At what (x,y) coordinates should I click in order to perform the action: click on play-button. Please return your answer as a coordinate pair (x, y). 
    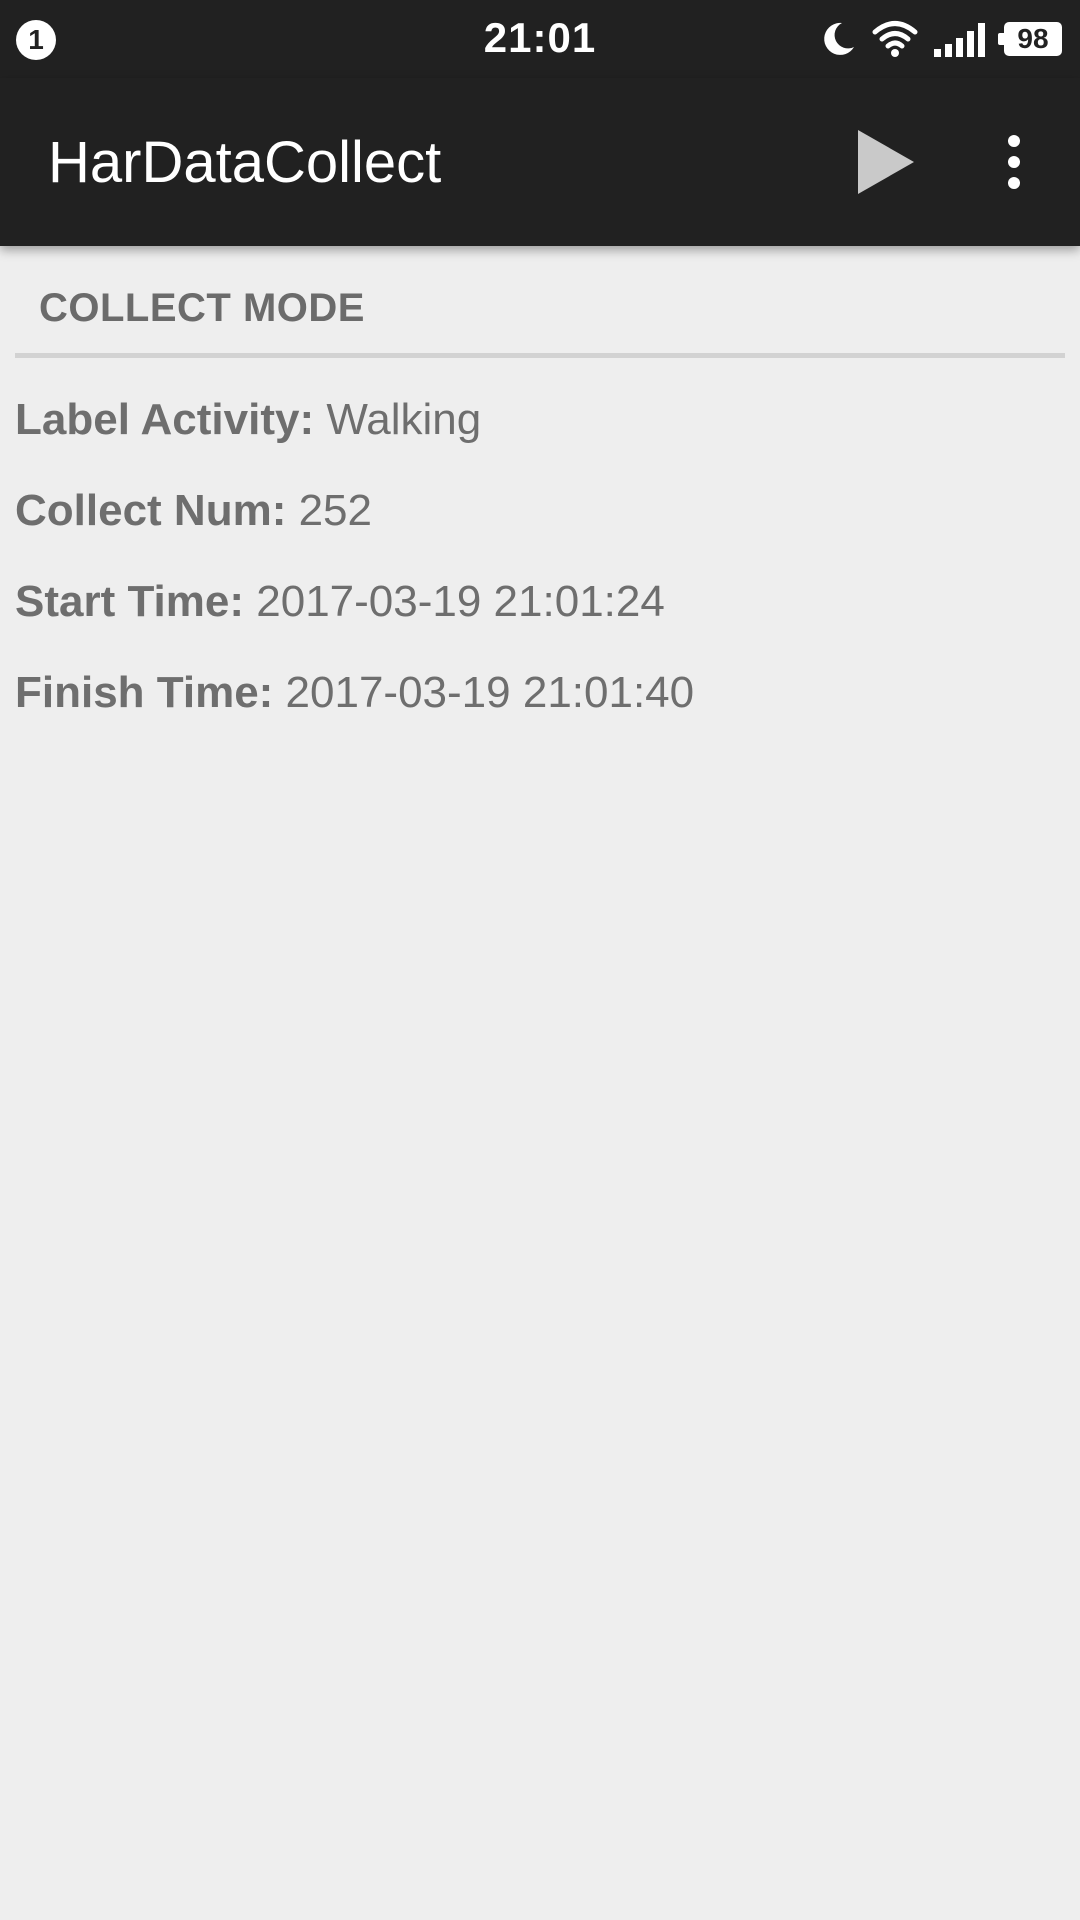
    Looking at the image, I should click on (886, 162).